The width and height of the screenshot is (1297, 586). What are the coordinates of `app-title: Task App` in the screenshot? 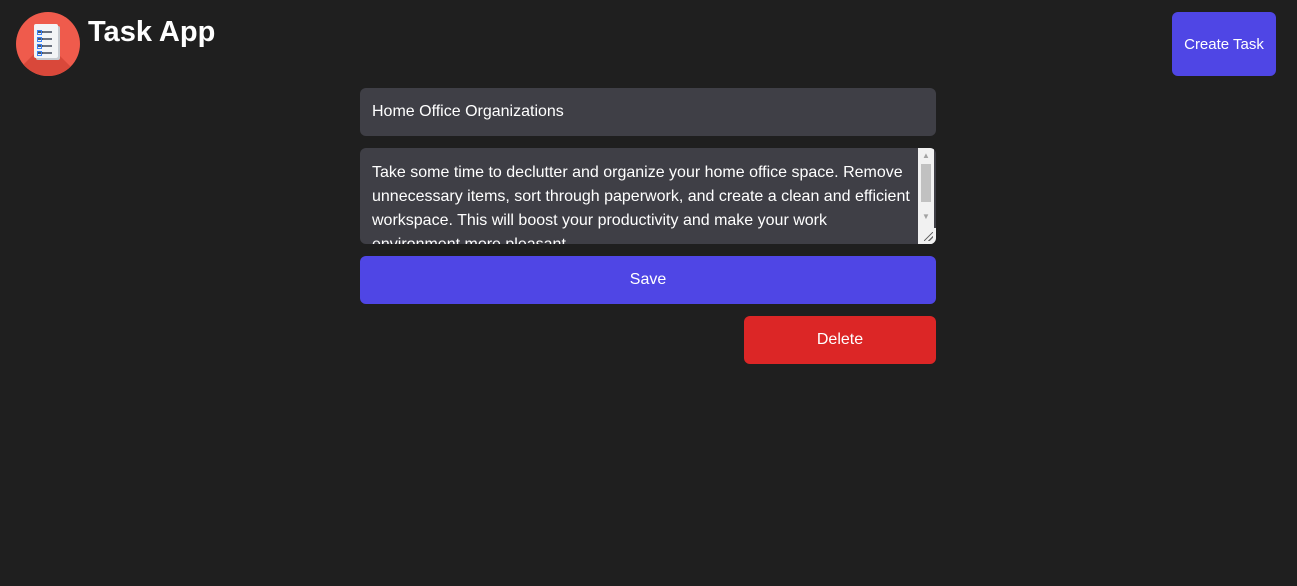 It's located at (152, 32).